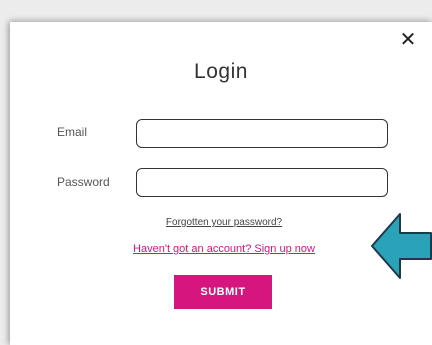 This screenshot has width=432, height=345. I want to click on email-field, so click(262, 133).